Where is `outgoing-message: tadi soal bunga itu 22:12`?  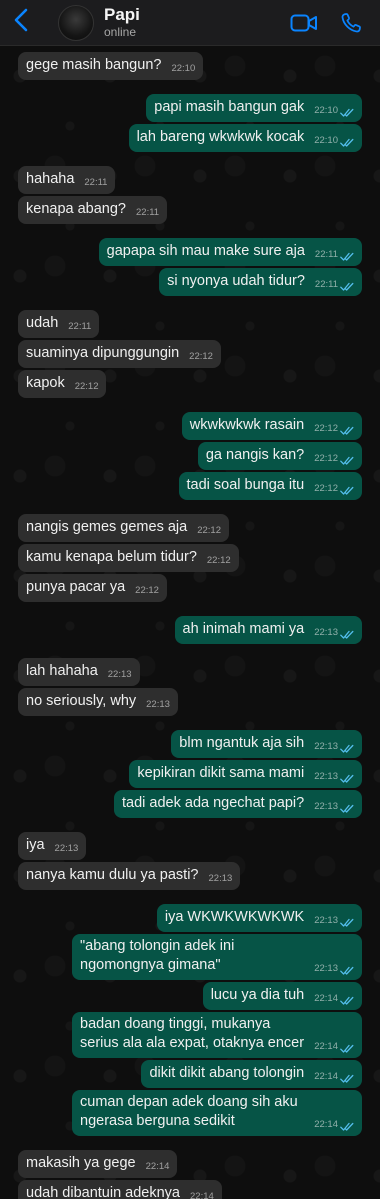
outgoing-message: tadi soal bunga itu 22:12 is located at coordinates (190, 486).